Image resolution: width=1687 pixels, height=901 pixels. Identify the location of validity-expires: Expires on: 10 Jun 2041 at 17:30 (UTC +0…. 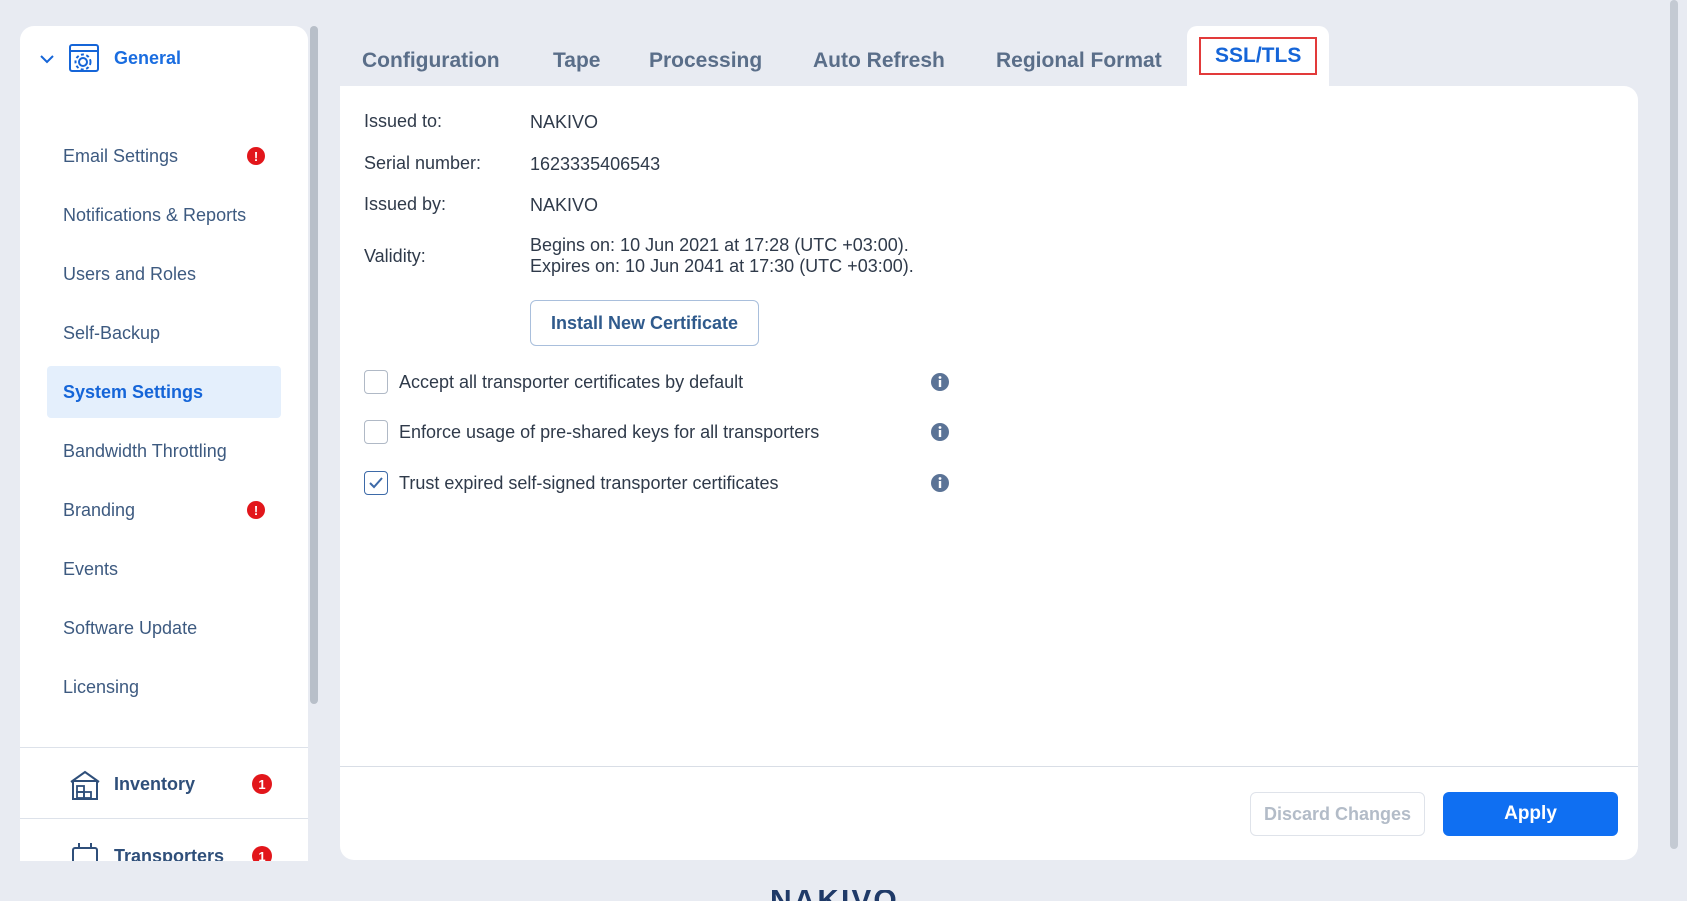
(722, 266).